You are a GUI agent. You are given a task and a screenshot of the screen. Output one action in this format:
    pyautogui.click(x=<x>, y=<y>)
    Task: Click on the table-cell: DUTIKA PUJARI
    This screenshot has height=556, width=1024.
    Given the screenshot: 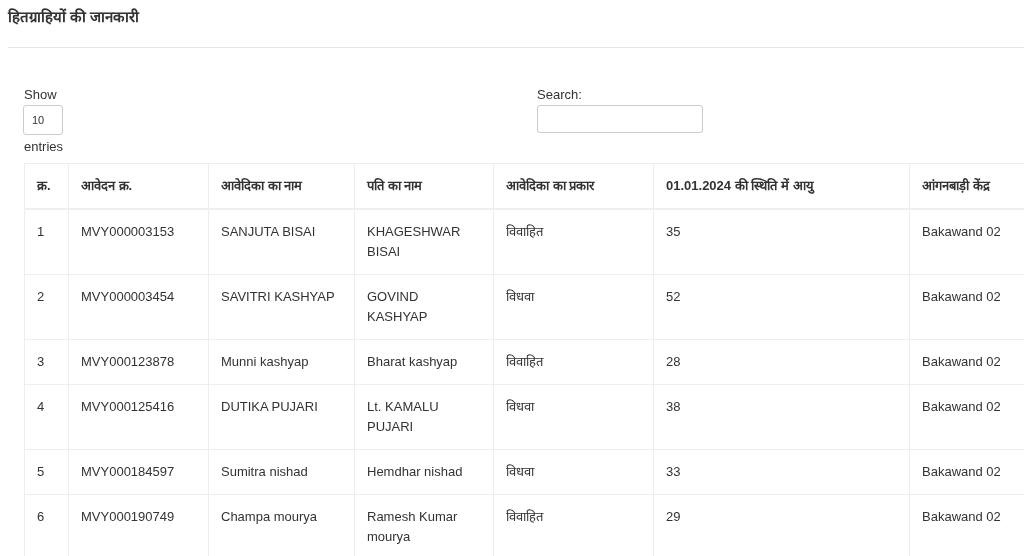 What is the action you would take?
    pyautogui.click(x=281, y=417)
    